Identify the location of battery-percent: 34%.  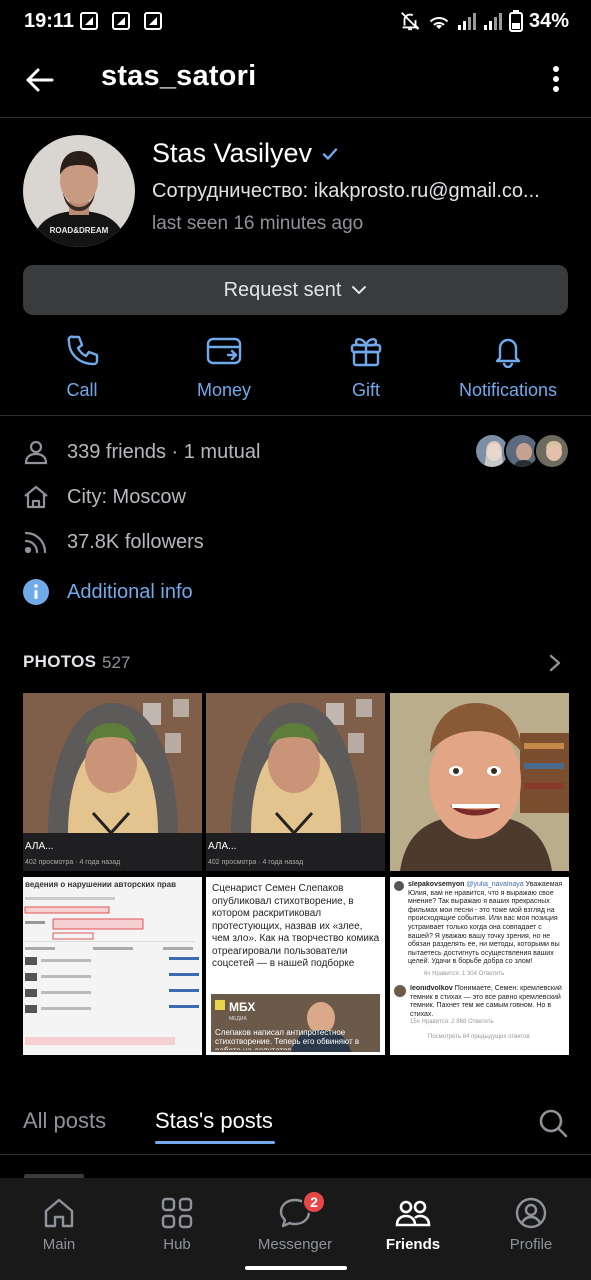
(548, 20).